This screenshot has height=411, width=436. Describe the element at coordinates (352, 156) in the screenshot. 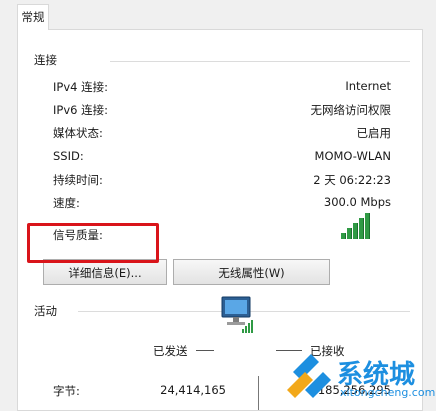

I see `ssid-value: MOMO-WLAN` at that location.